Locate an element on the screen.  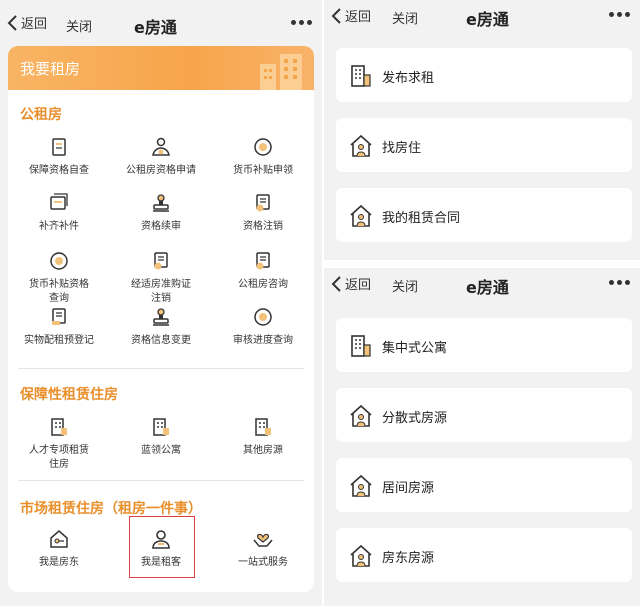
grid-item-cancellation: 资格注销 is located at coordinates (263, 213).